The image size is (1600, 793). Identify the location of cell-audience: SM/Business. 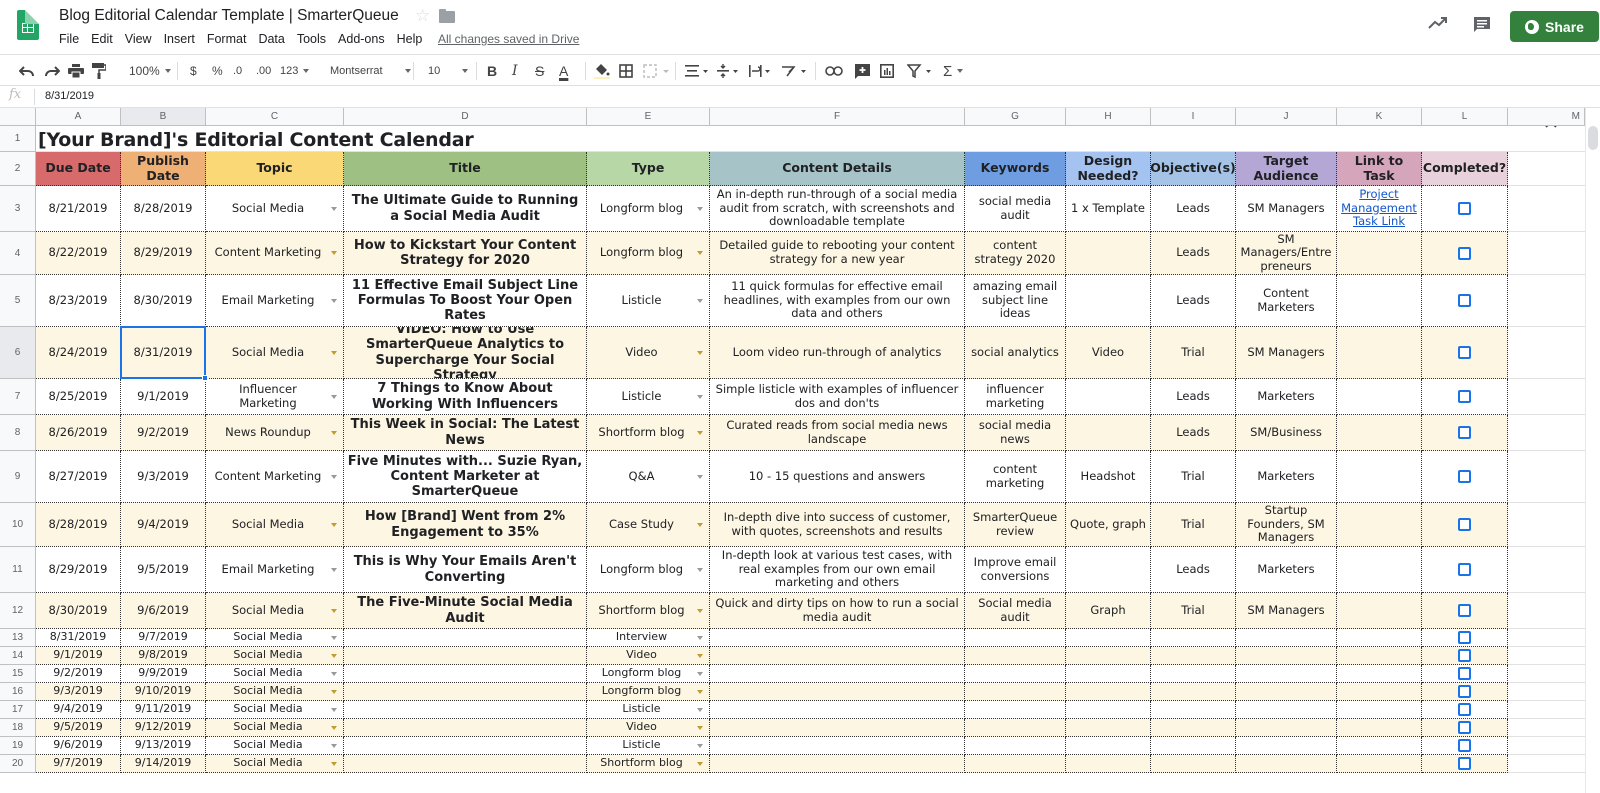
(1286, 433).